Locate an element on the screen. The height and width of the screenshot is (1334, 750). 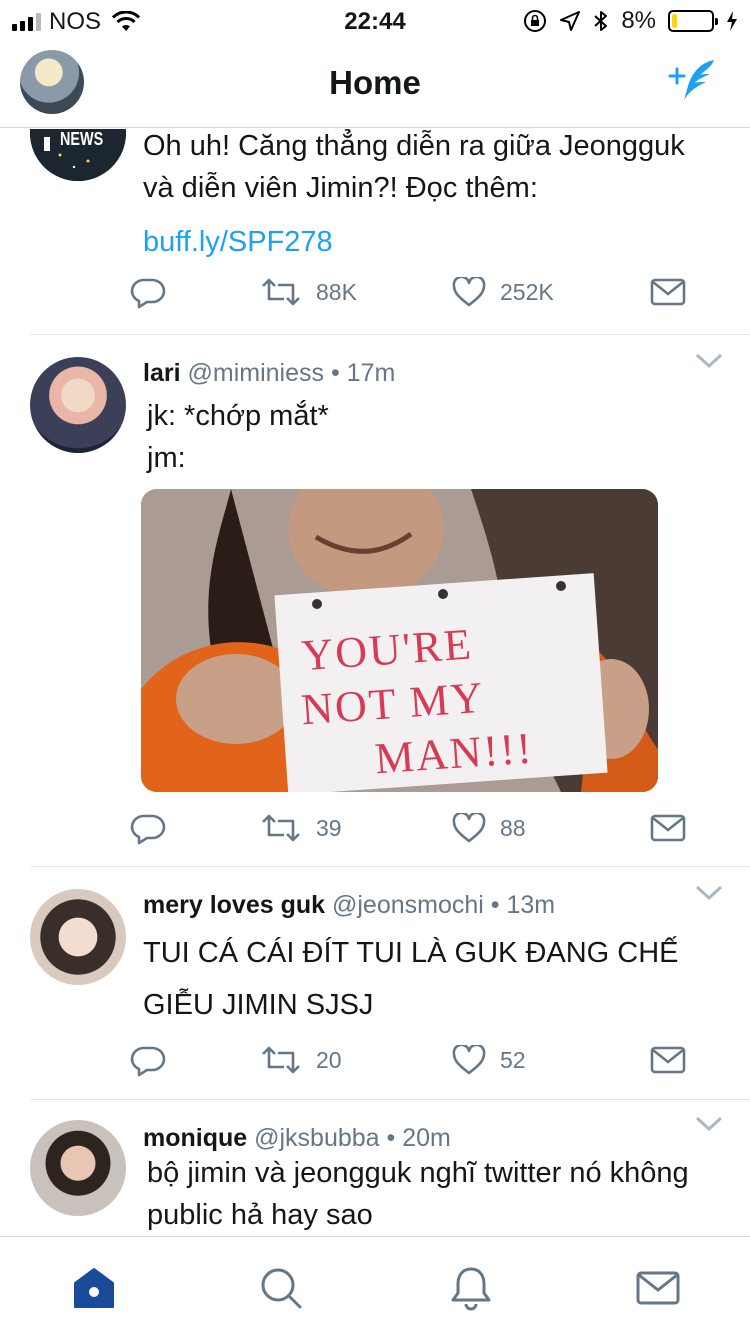
avatar-monique is located at coordinates (78, 1168).